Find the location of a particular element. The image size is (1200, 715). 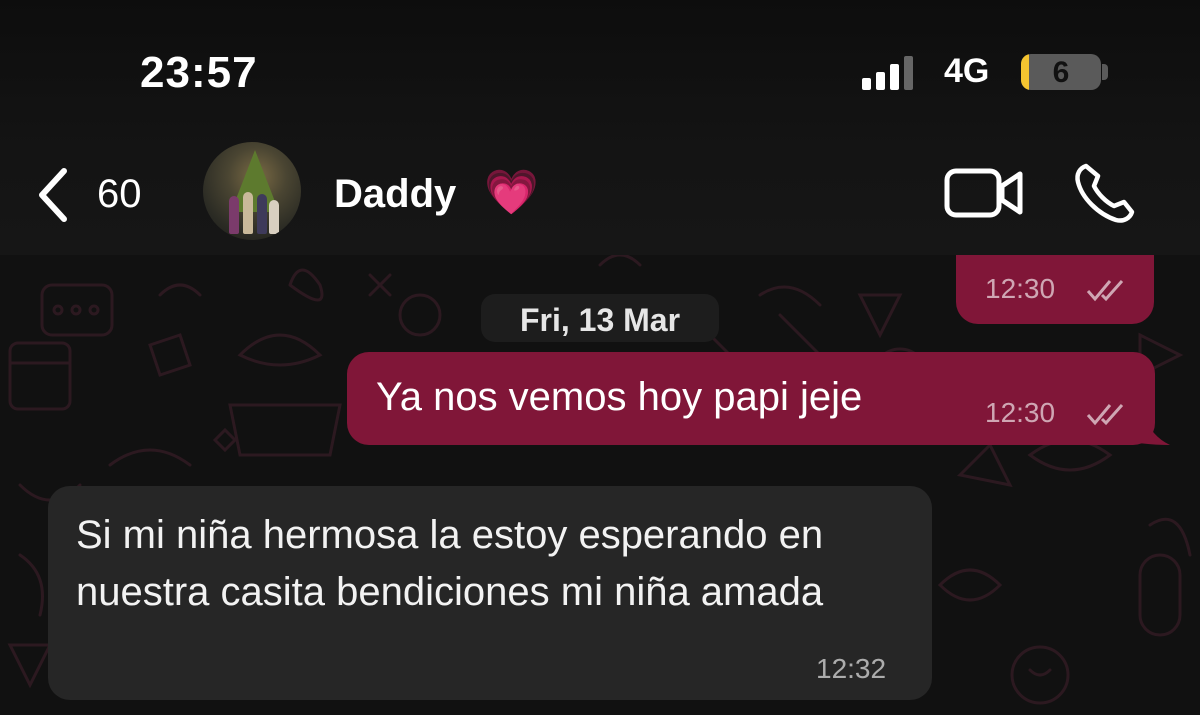

unread-count: 60 is located at coordinates (119, 194).